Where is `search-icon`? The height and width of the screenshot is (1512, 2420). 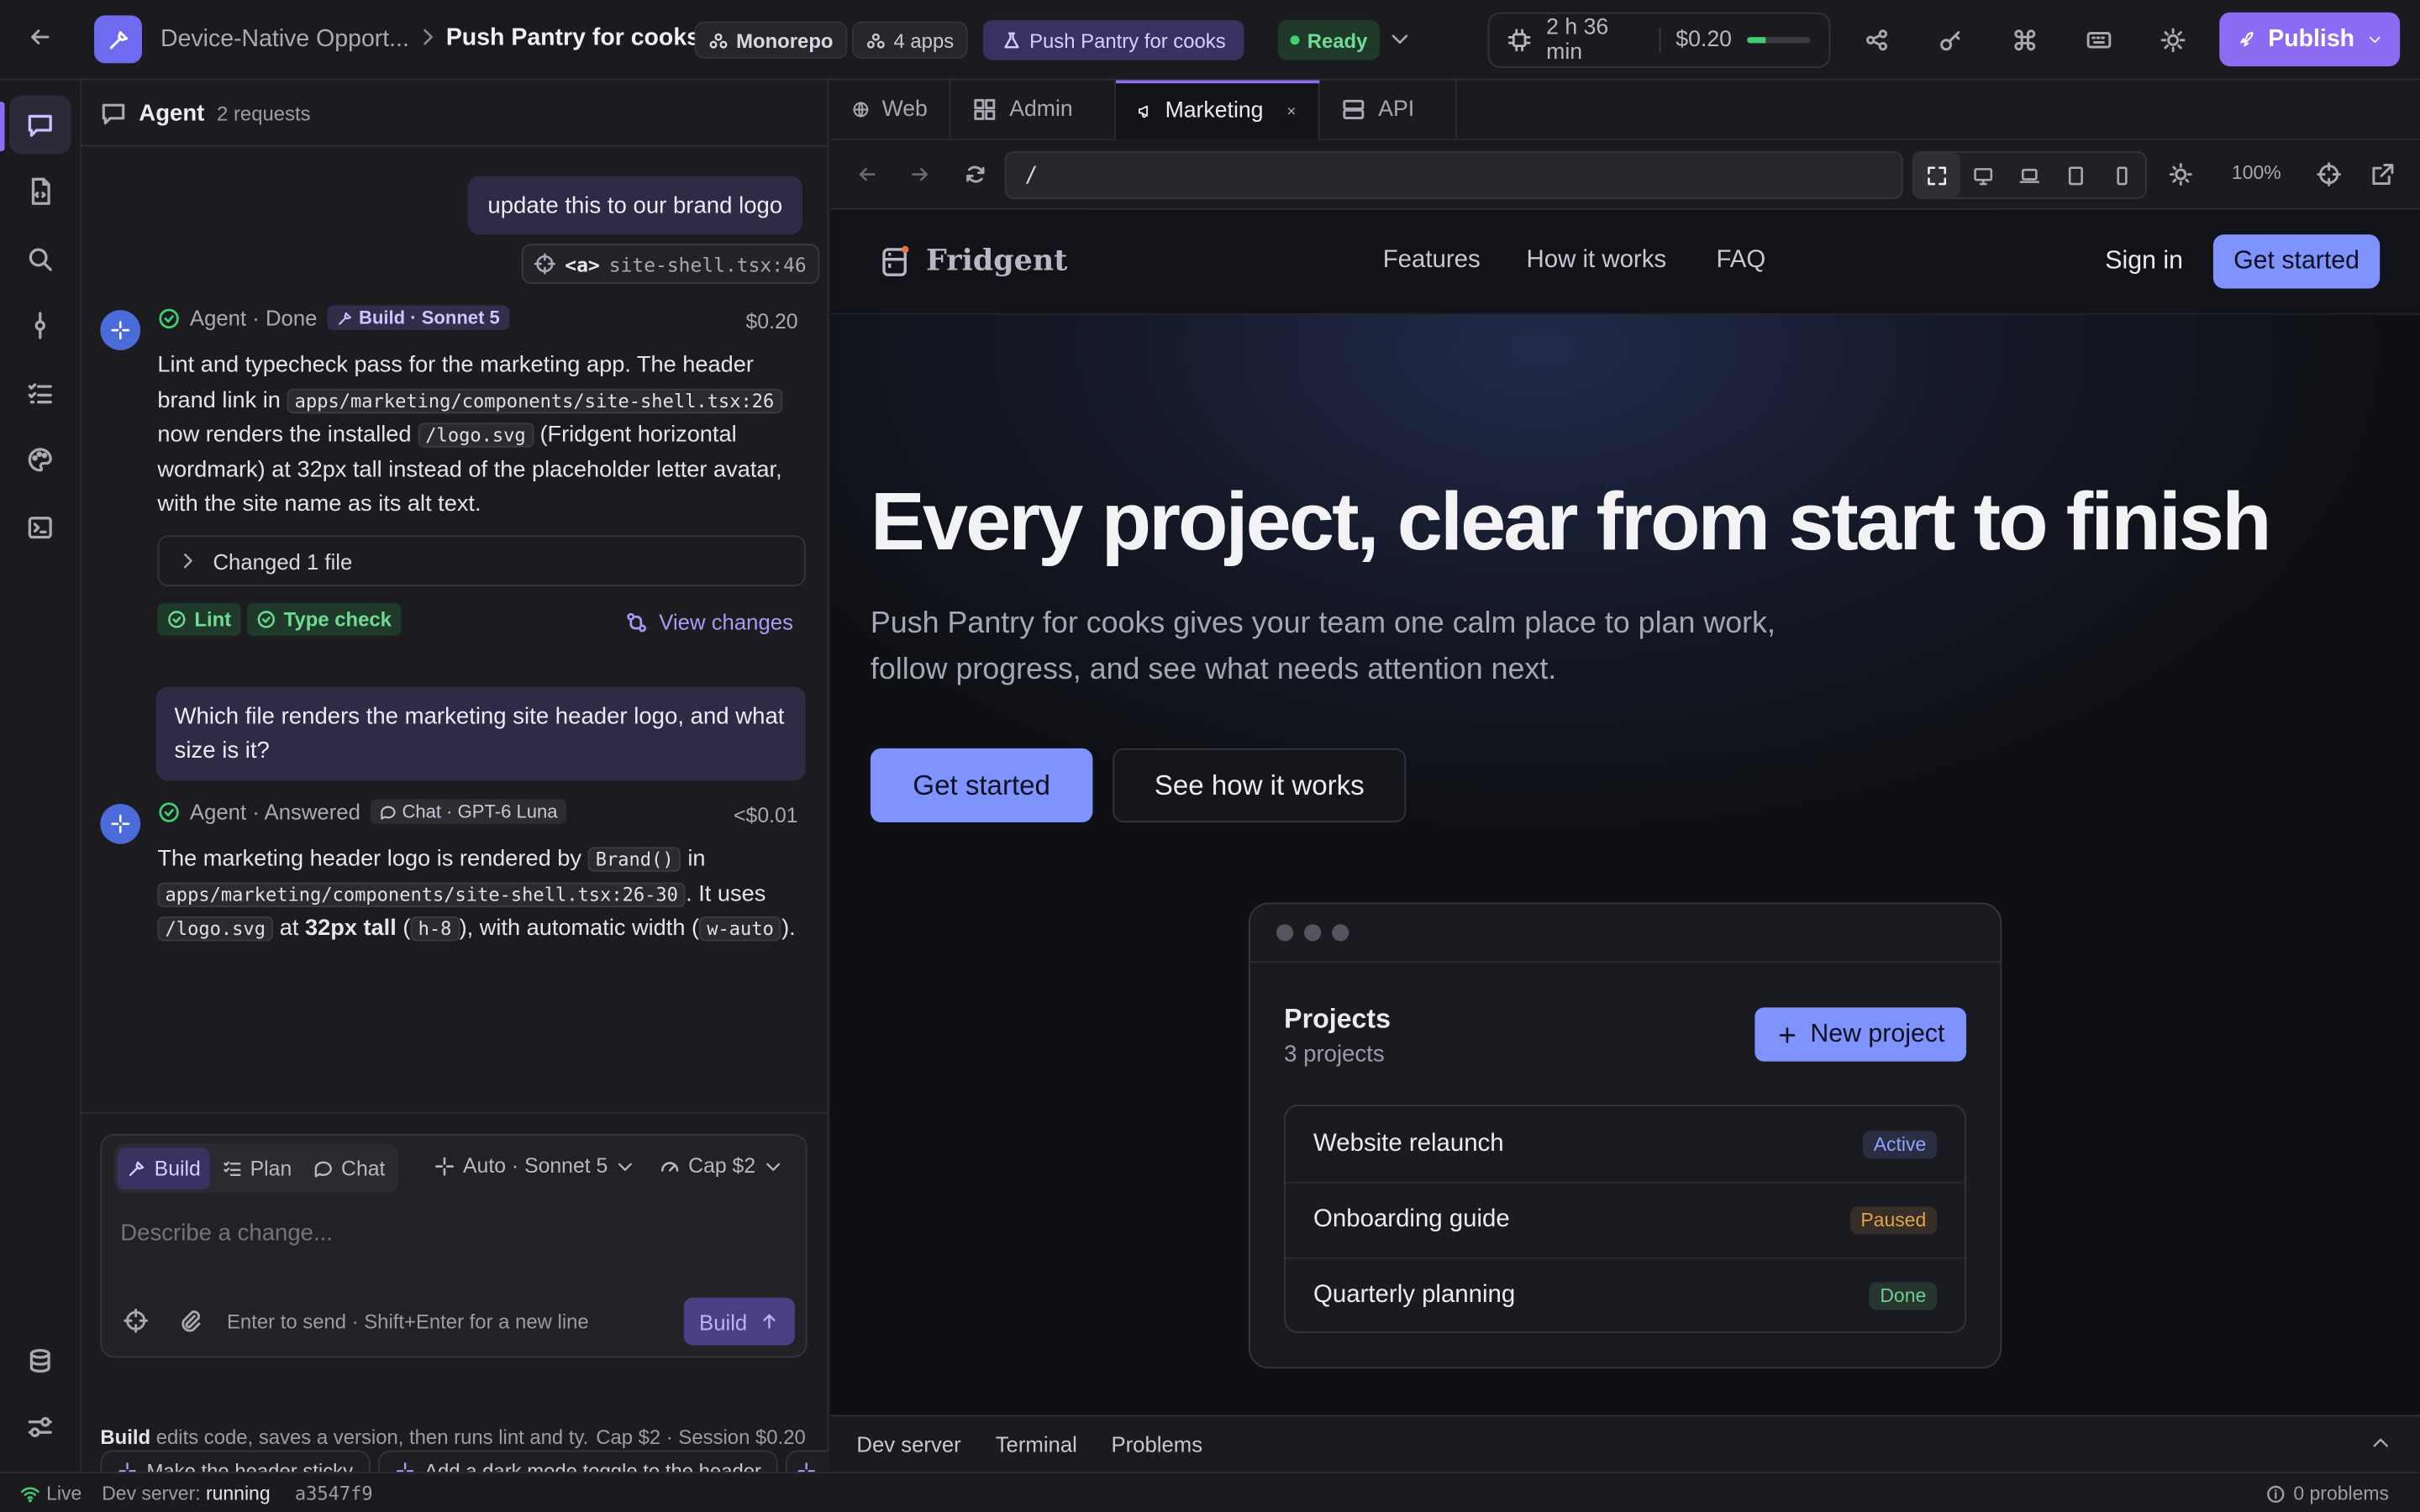 search-icon is located at coordinates (40, 259).